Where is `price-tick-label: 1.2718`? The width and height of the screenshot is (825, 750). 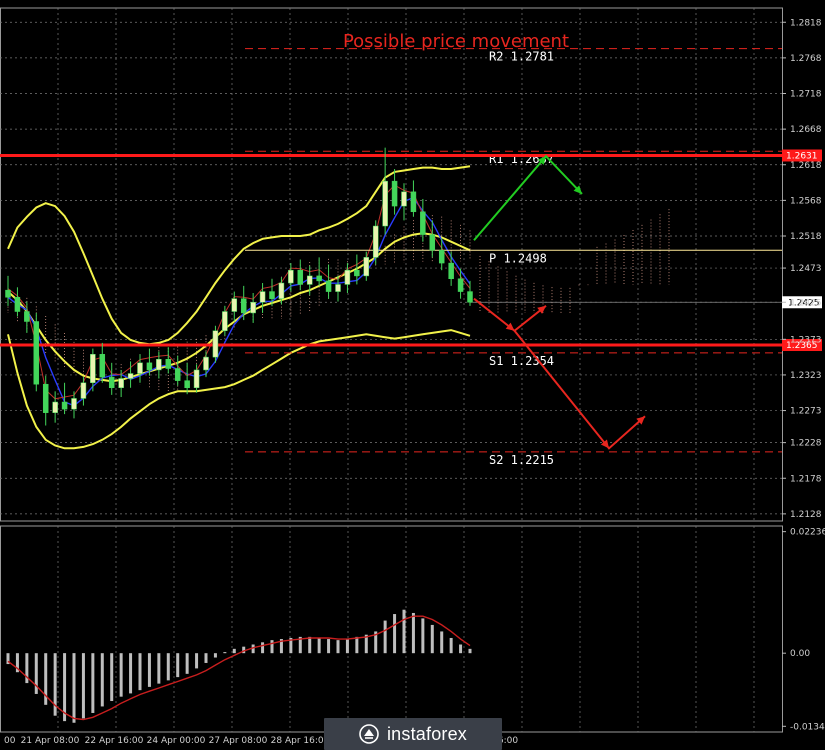
price-tick-label: 1.2718 is located at coordinates (806, 95).